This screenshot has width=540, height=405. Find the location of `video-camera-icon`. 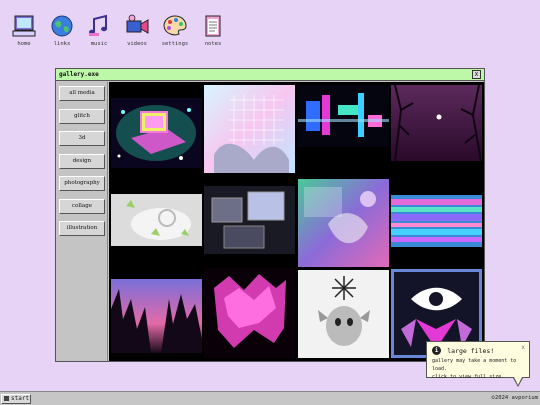

video-camera-icon is located at coordinates (137, 24).